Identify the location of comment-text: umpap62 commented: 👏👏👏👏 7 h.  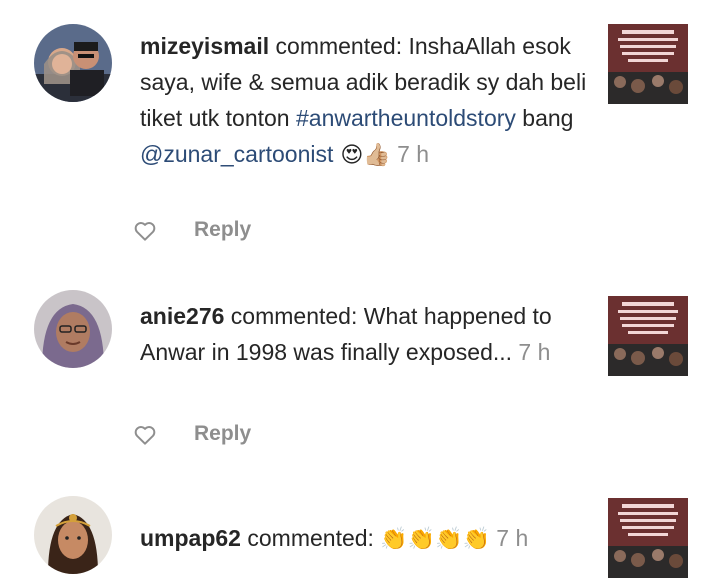
(334, 538).